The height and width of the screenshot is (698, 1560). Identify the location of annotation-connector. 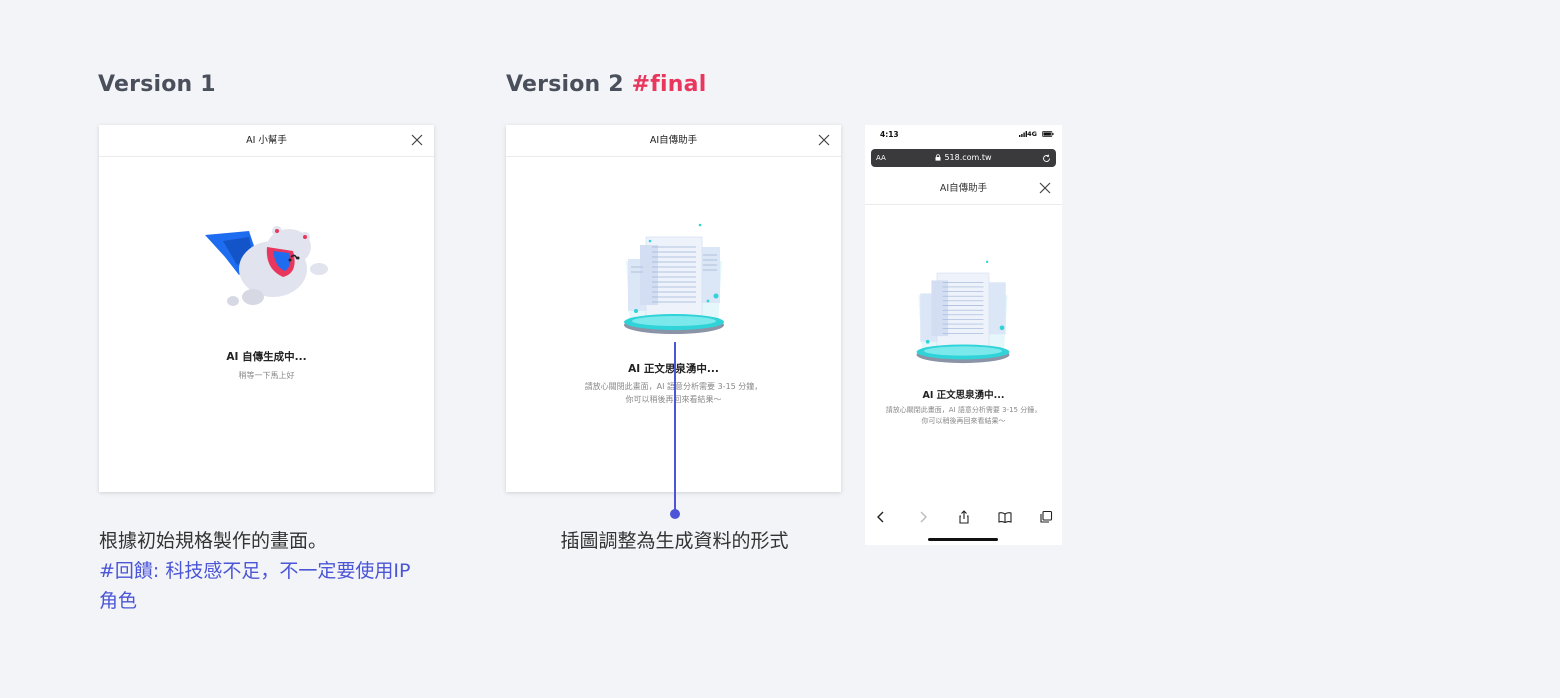
(675, 430).